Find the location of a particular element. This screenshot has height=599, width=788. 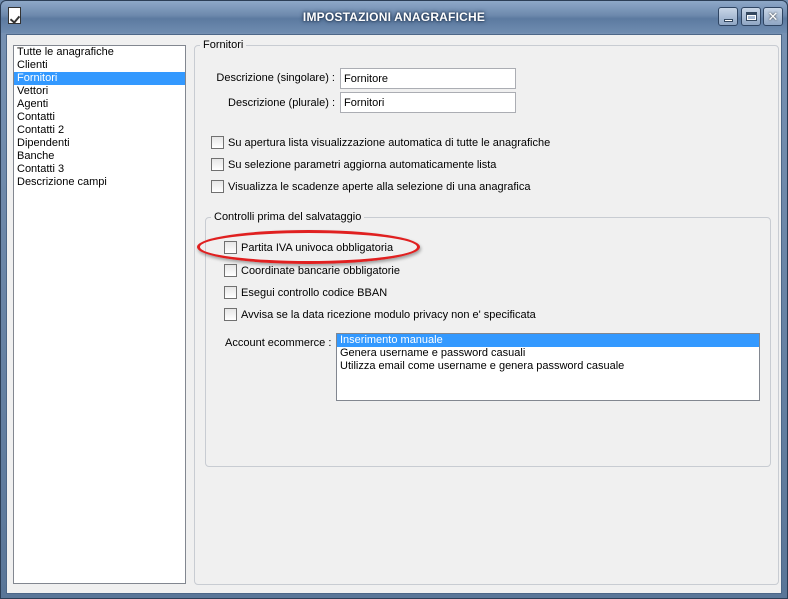

category-item-agenti: Agenti is located at coordinates (99, 104).